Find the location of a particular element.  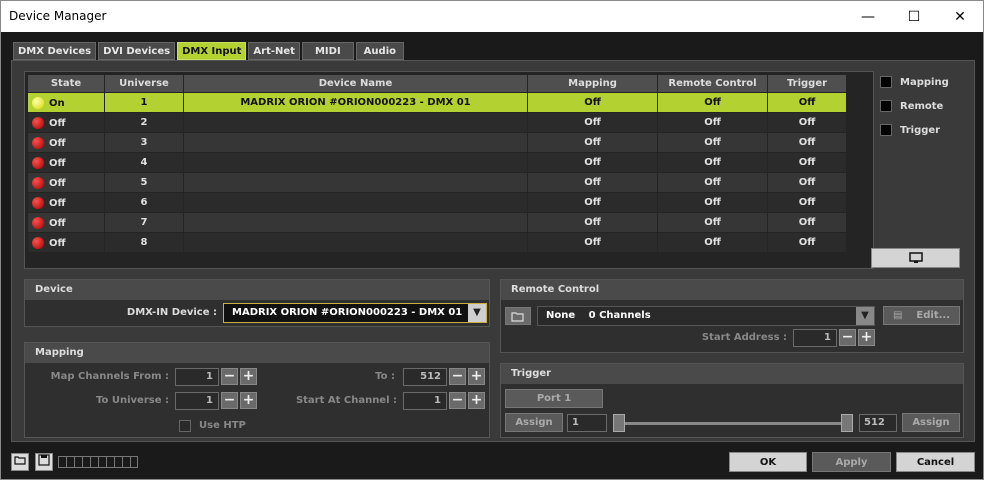

tab-dvi-devices: DVI Devices is located at coordinates (137, 51).